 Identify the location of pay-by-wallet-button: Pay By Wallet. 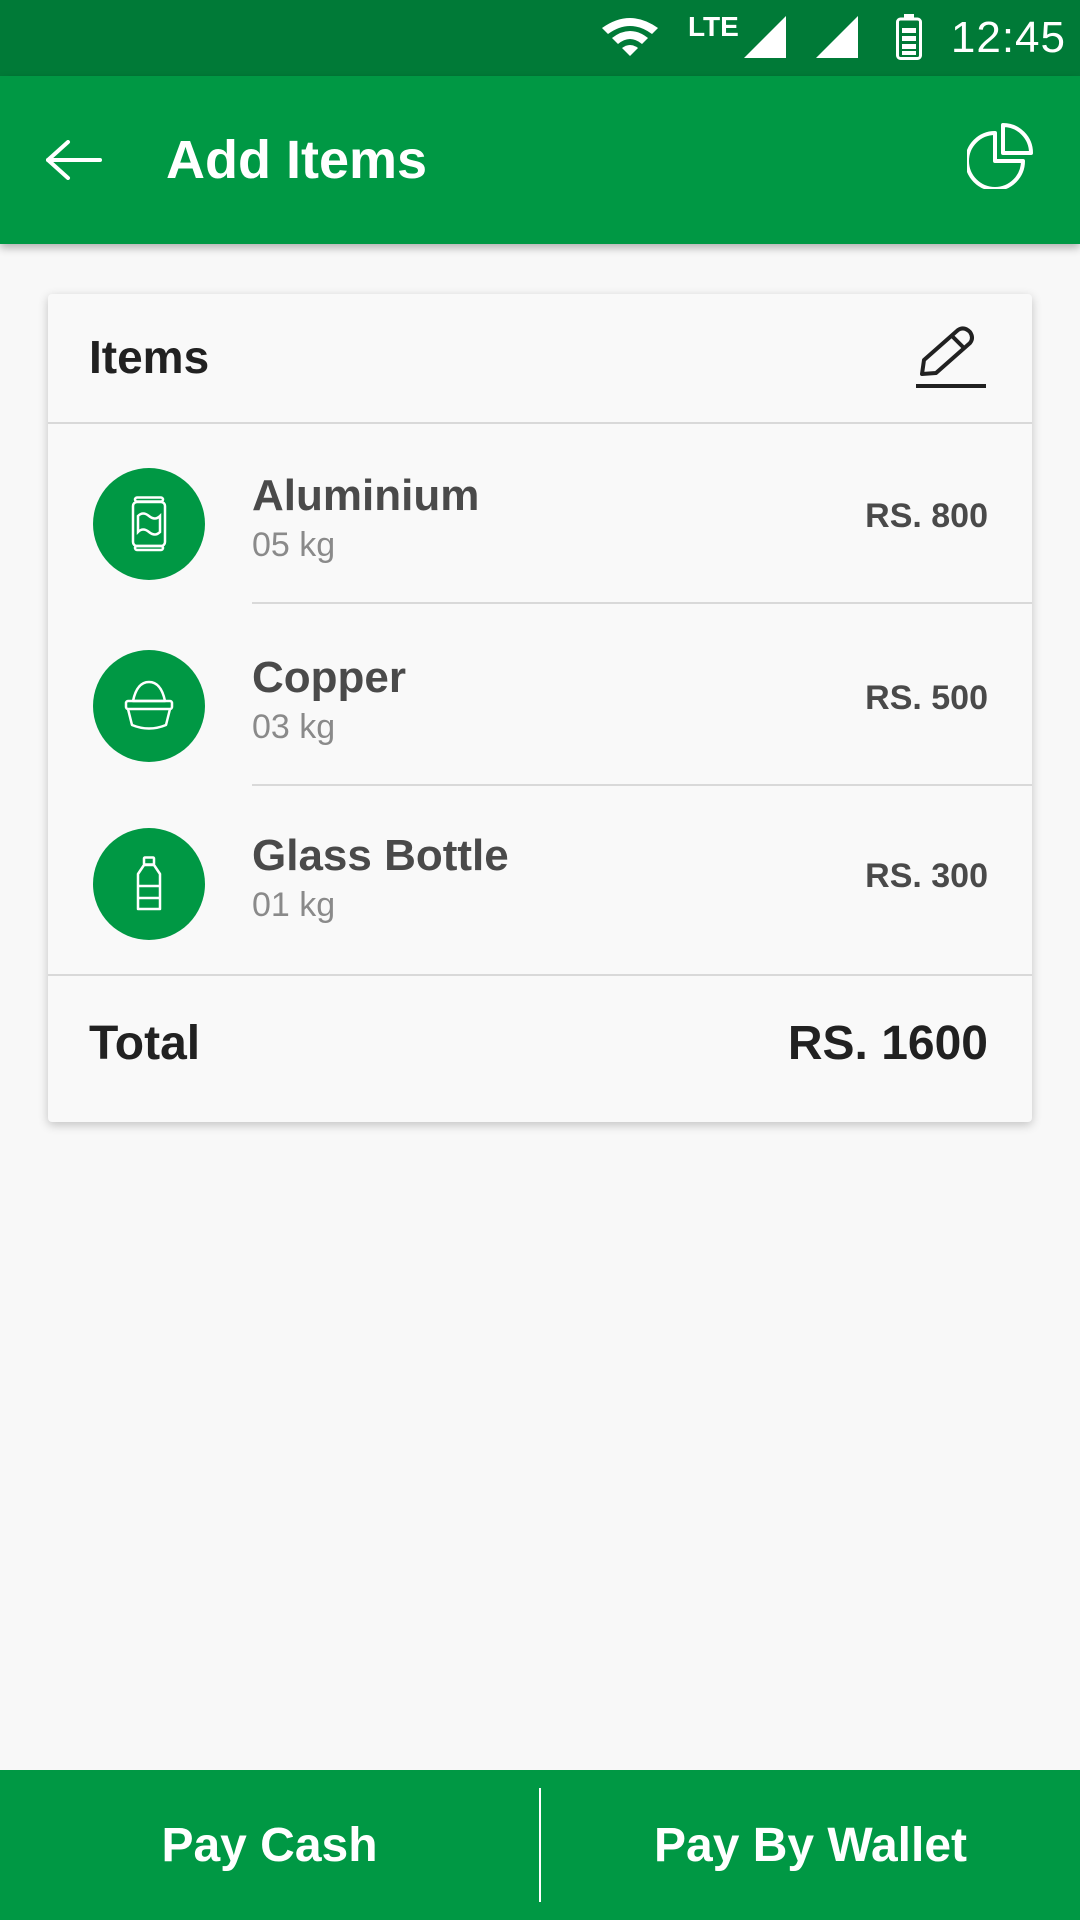
(810, 1845).